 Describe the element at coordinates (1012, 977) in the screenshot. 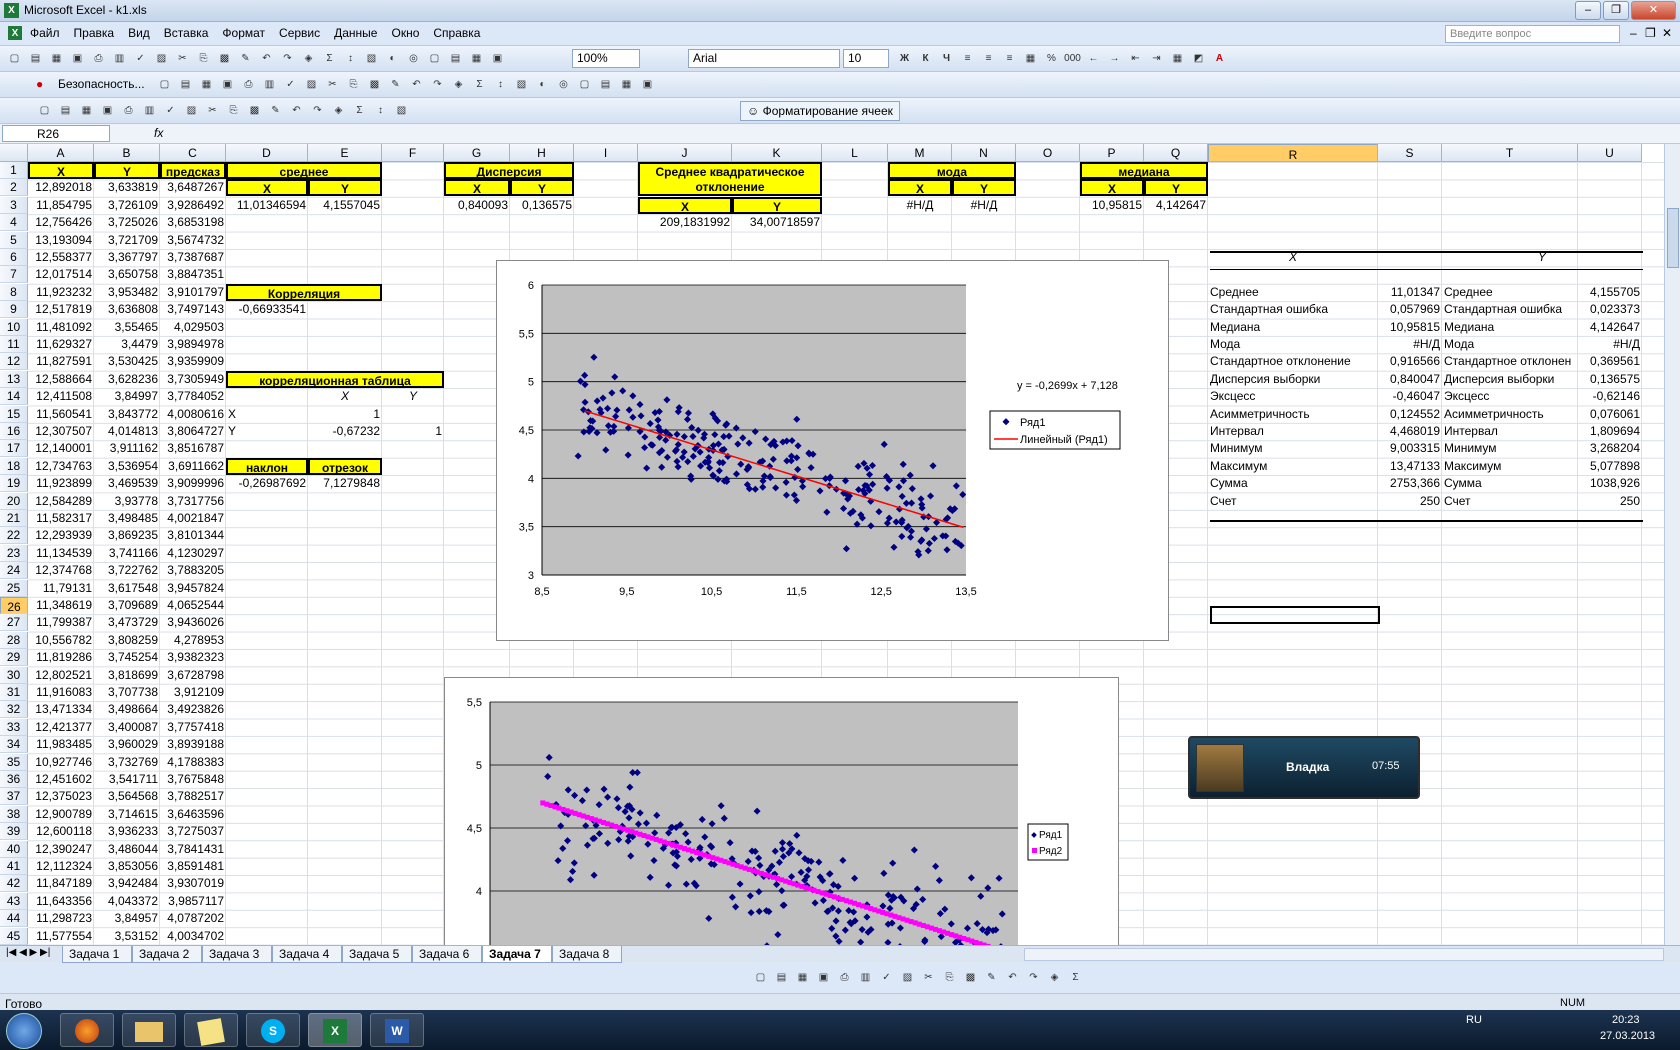

I see `draw-icon-12: ↶` at that location.